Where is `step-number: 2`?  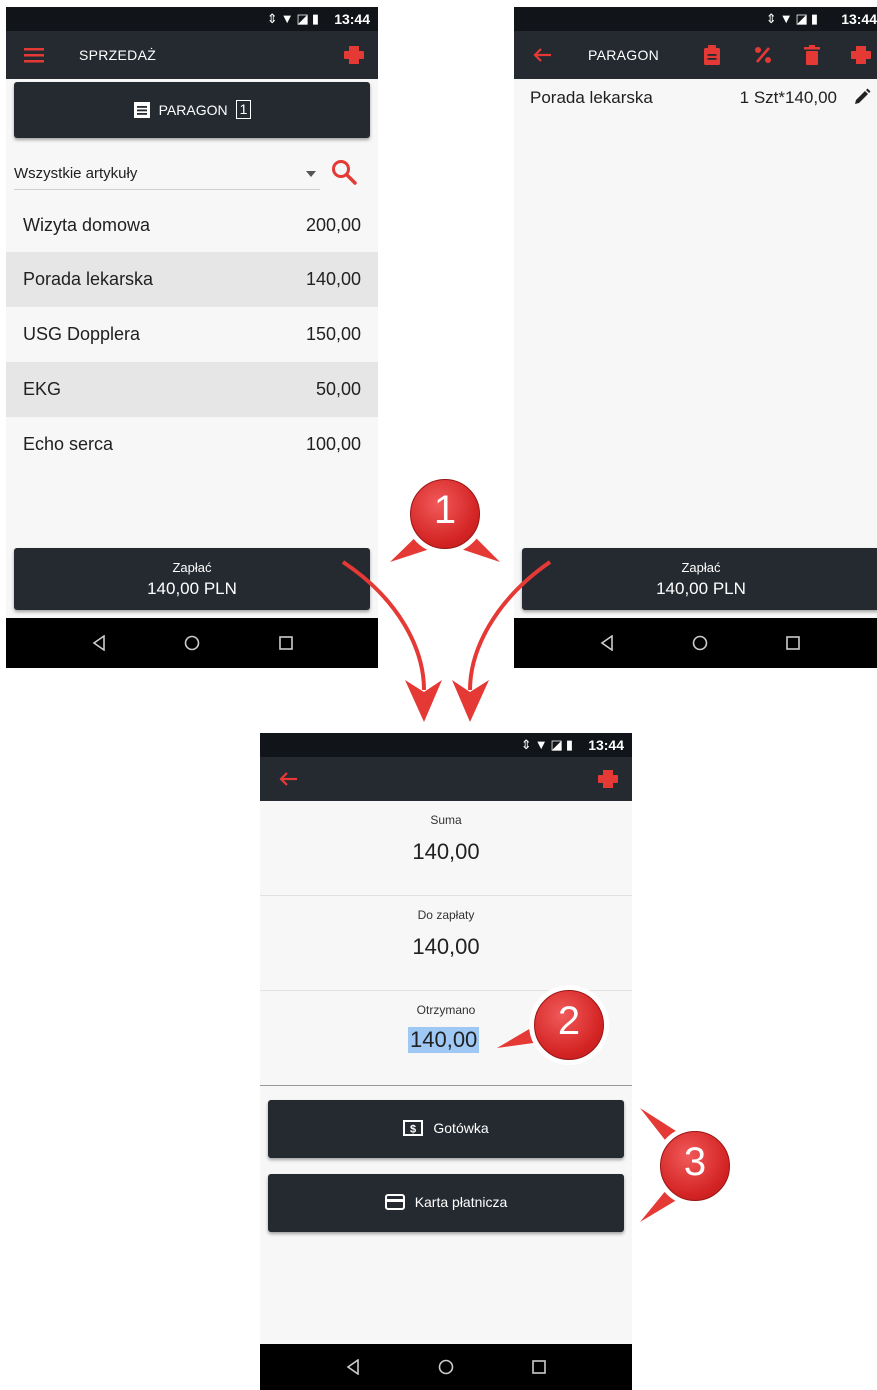 step-number: 2 is located at coordinates (569, 1021).